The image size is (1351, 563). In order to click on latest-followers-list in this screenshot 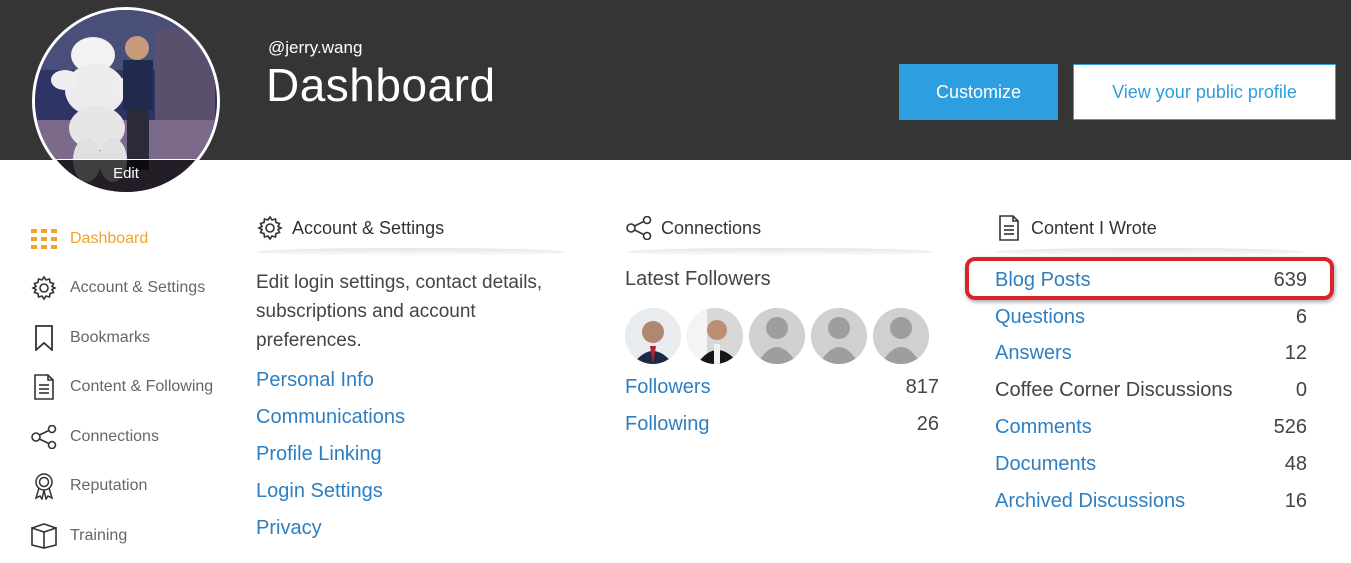, I will do `click(780, 336)`.